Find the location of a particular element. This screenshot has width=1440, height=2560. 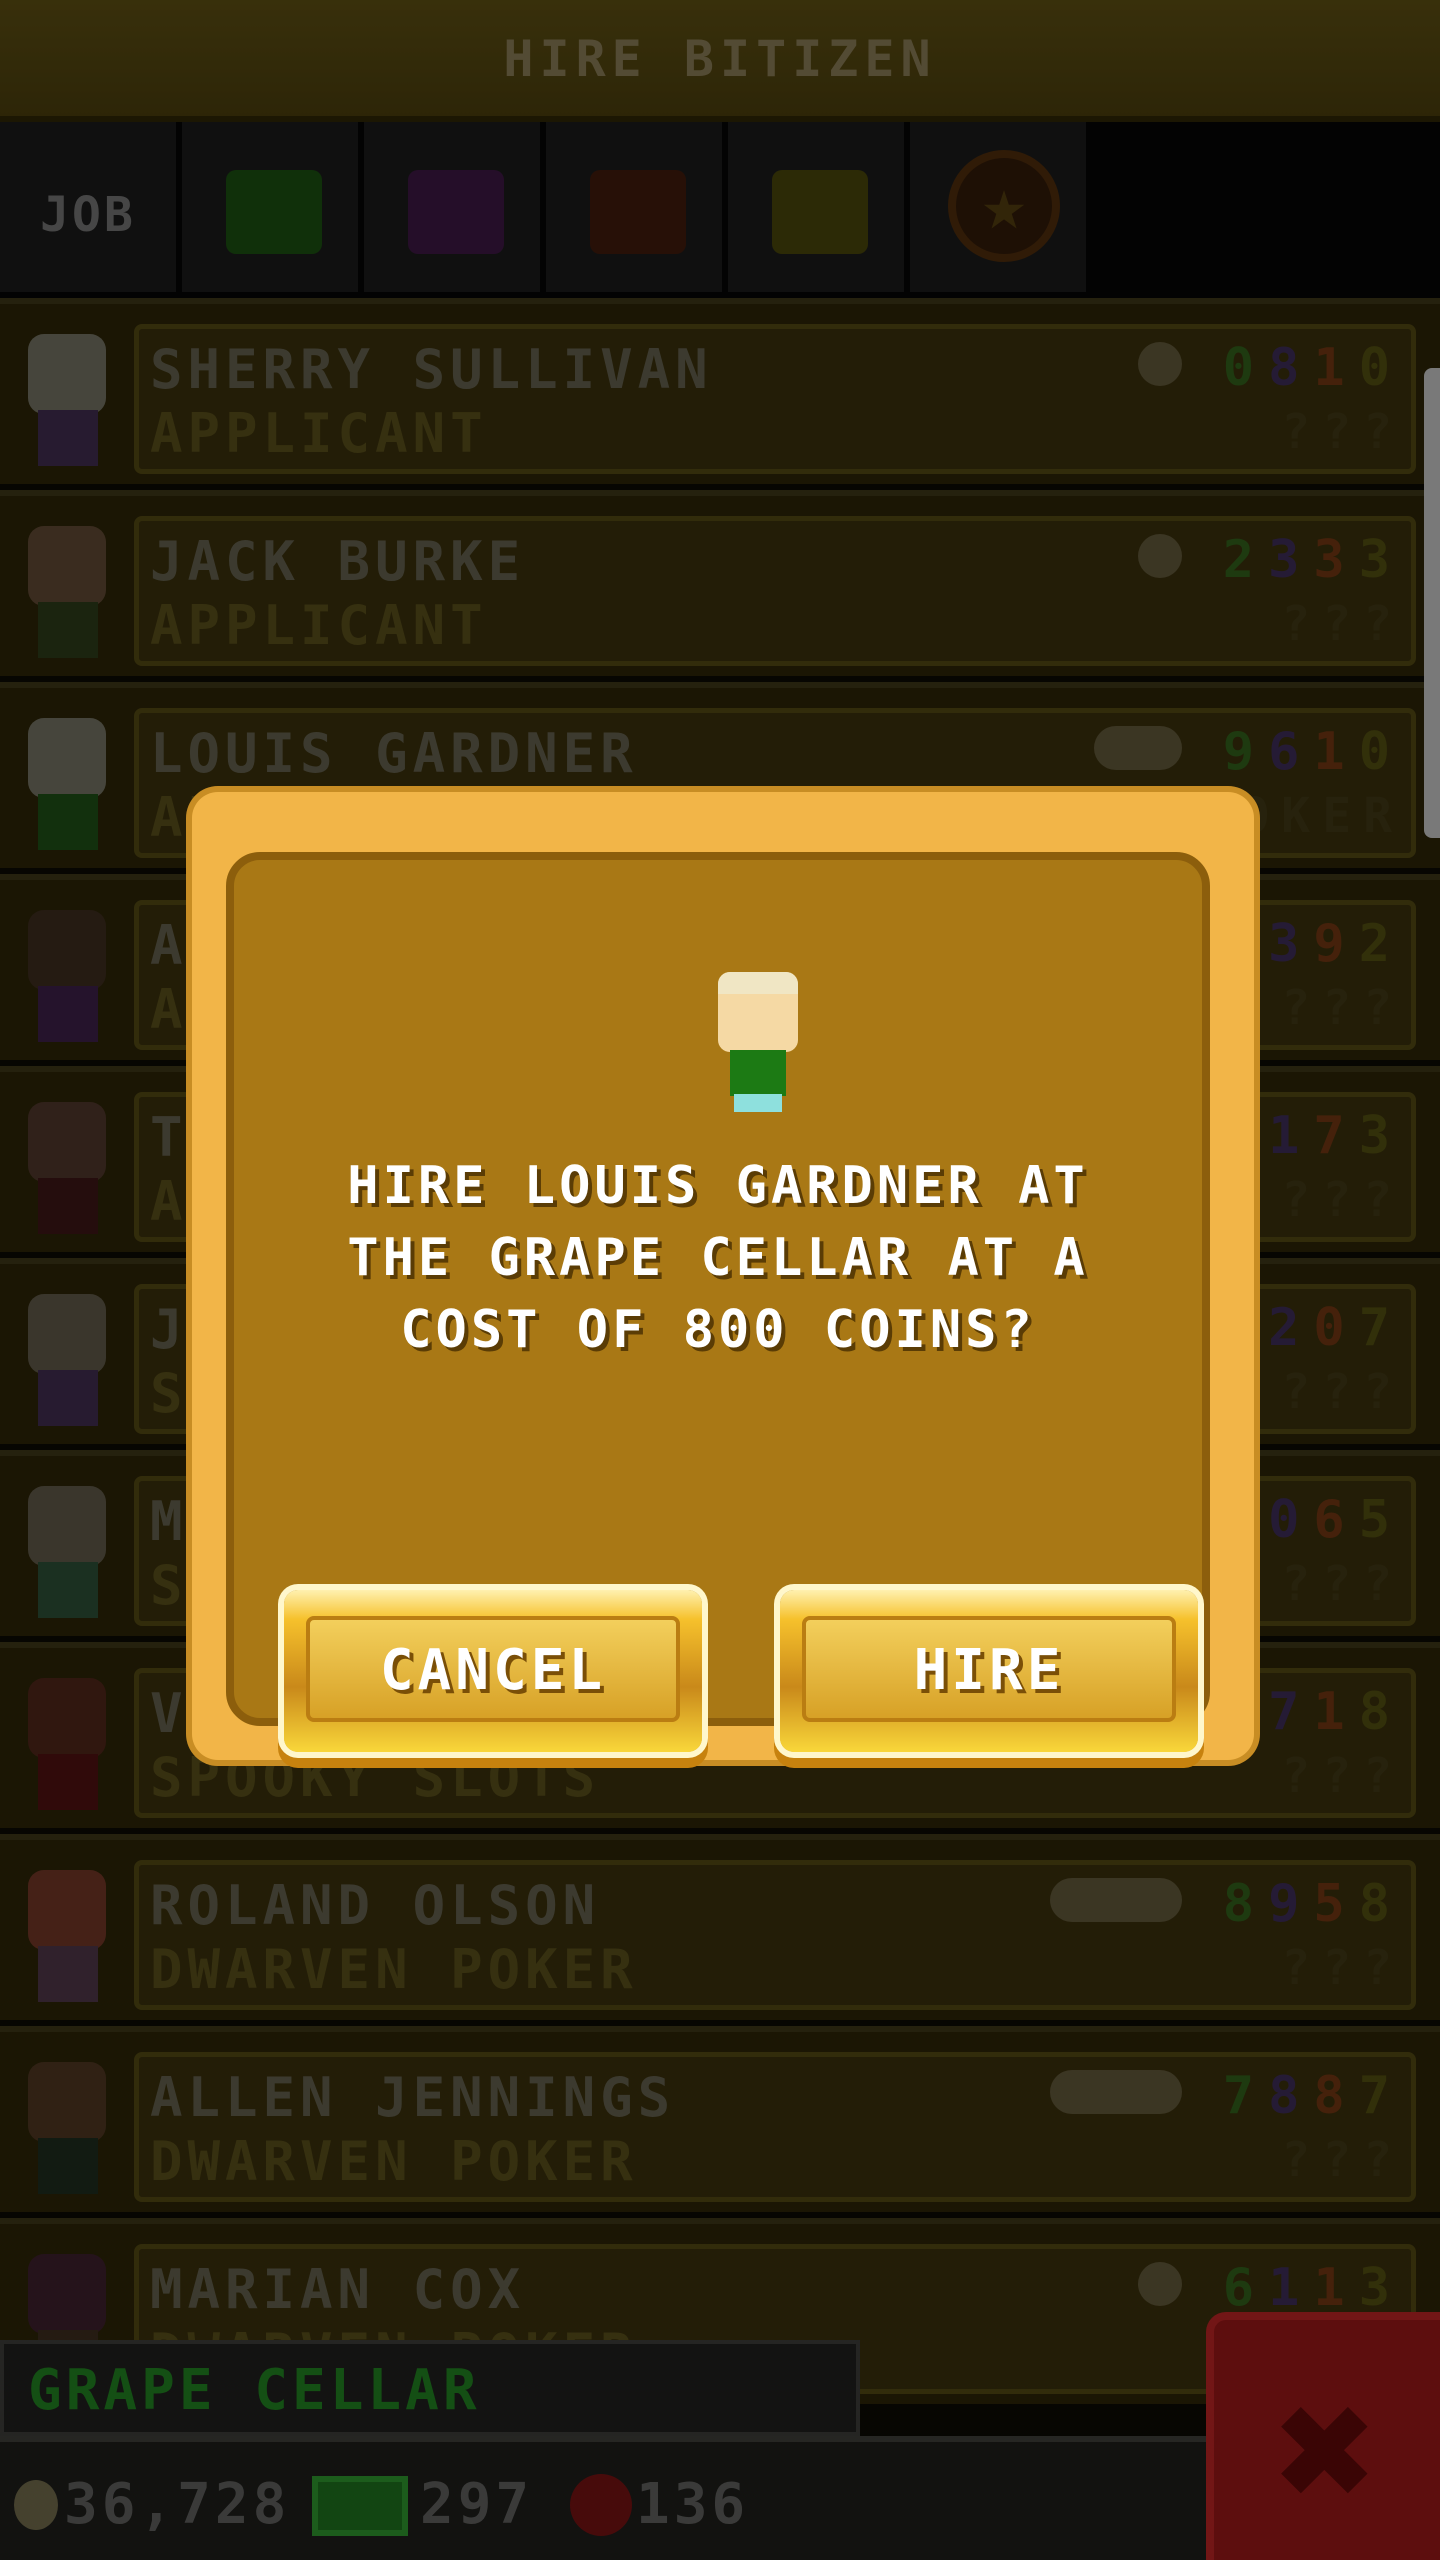

cancel-button-label: CANCEL is located at coordinates (493, 1670).